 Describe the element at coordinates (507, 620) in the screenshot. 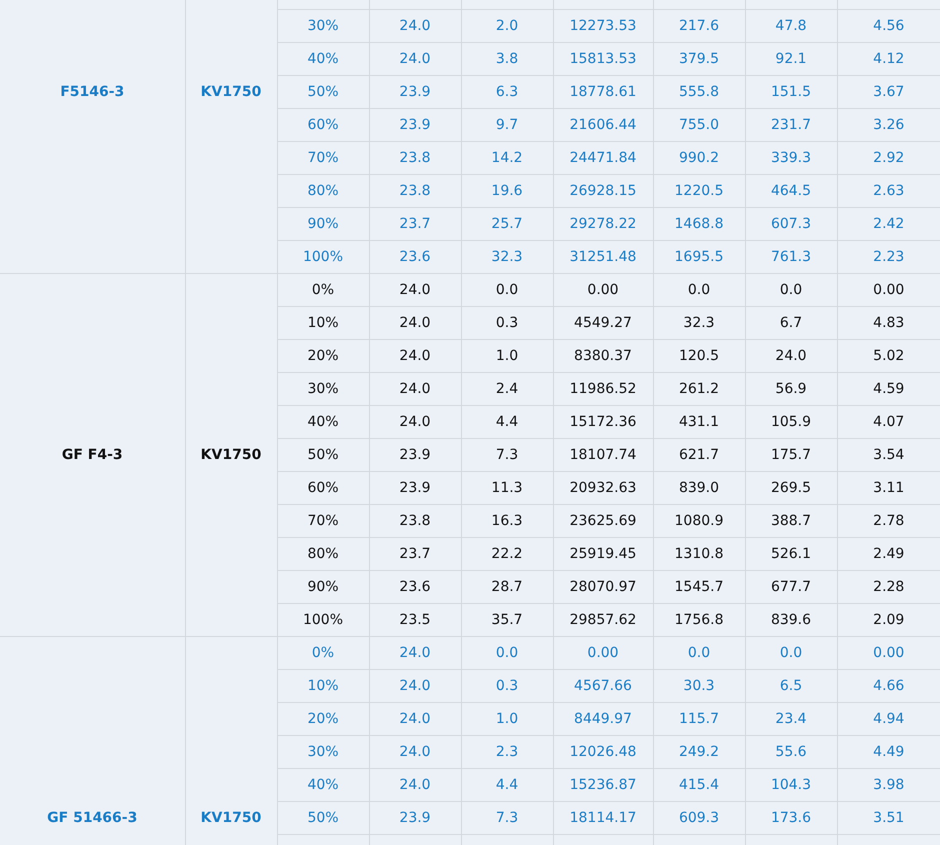

I see `table-cell: 35.7` at that location.